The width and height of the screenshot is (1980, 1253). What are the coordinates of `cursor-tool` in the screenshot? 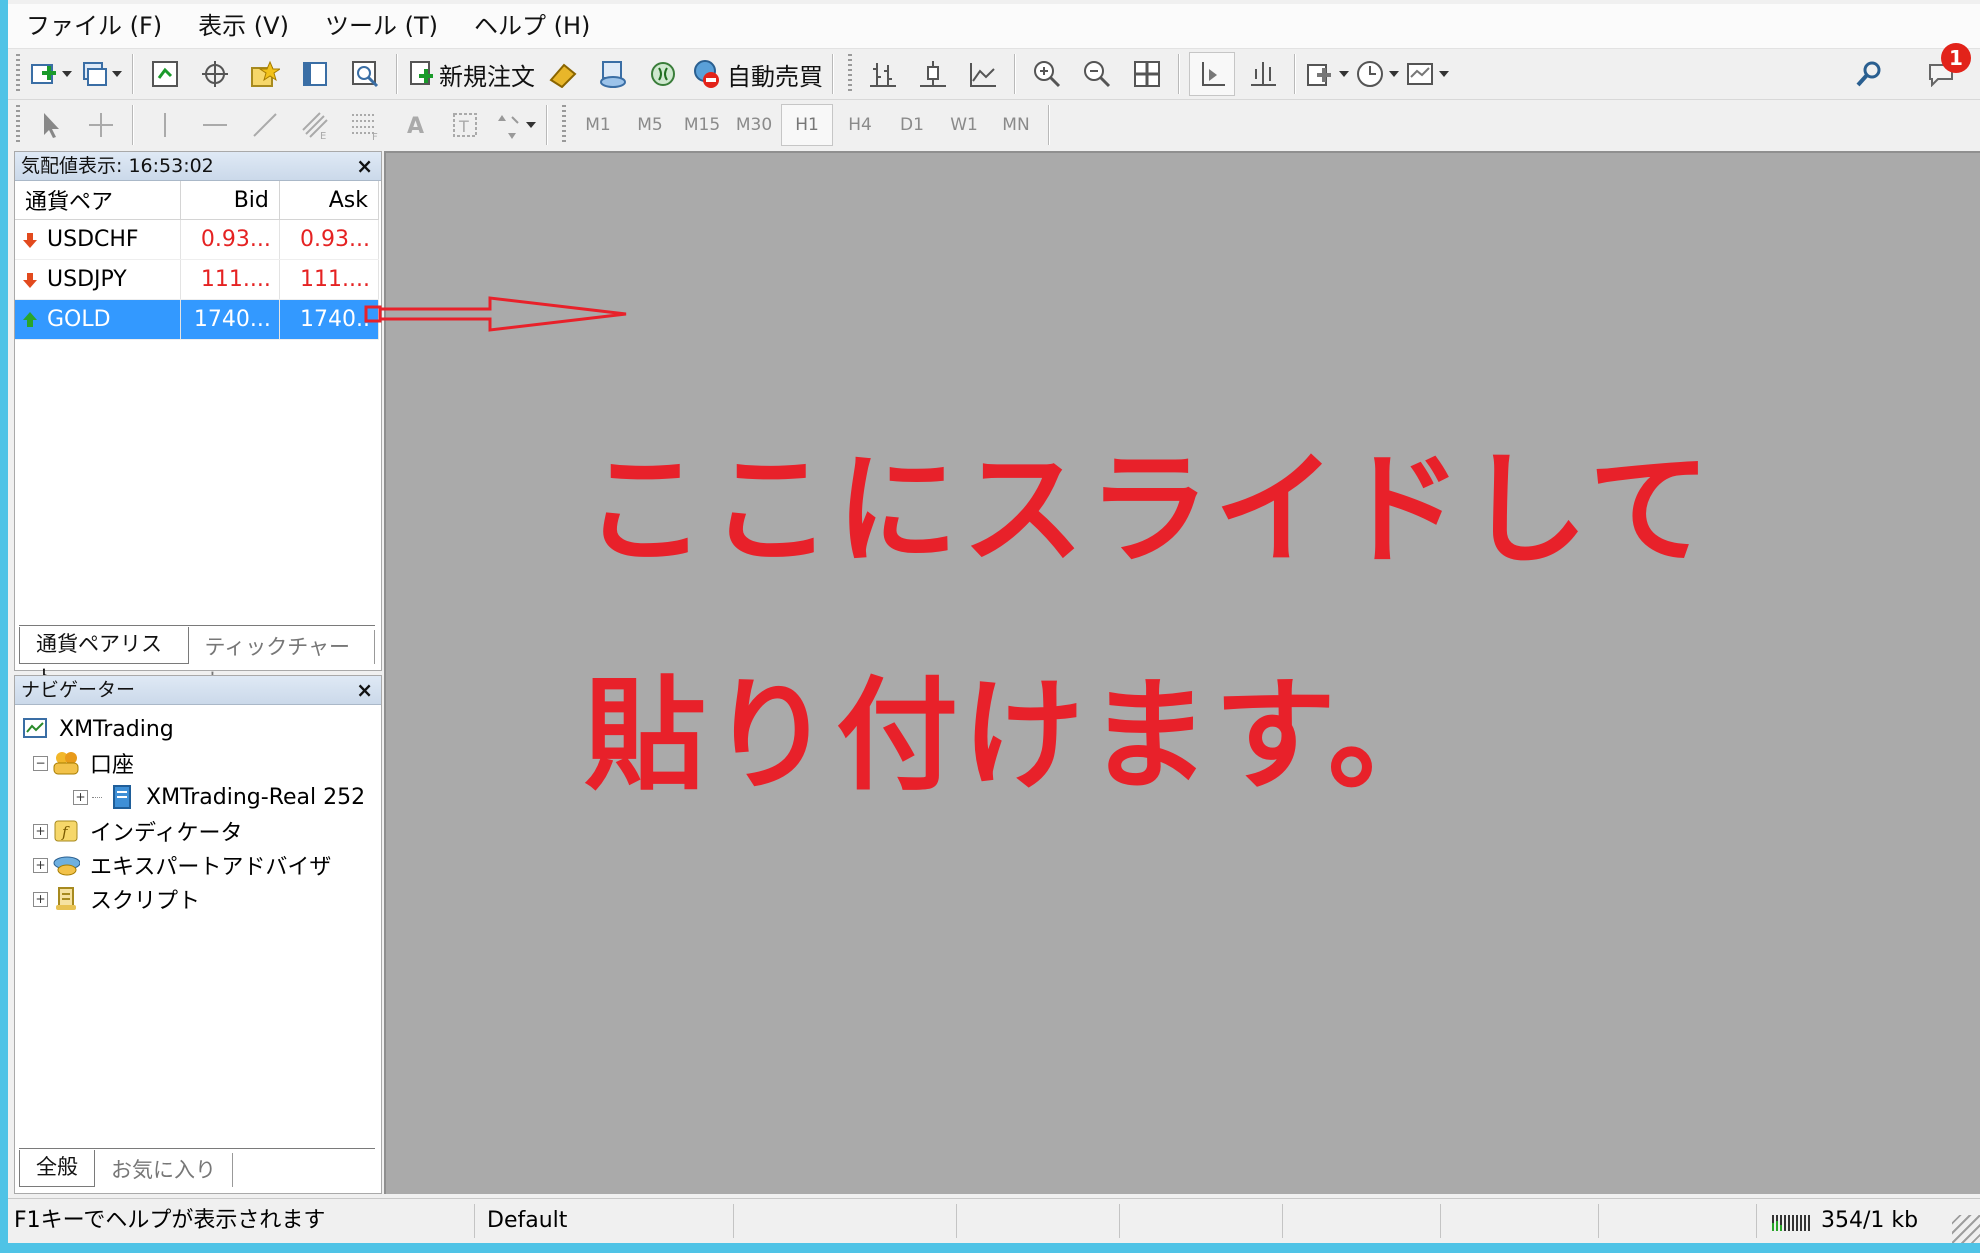 It's located at (51, 125).